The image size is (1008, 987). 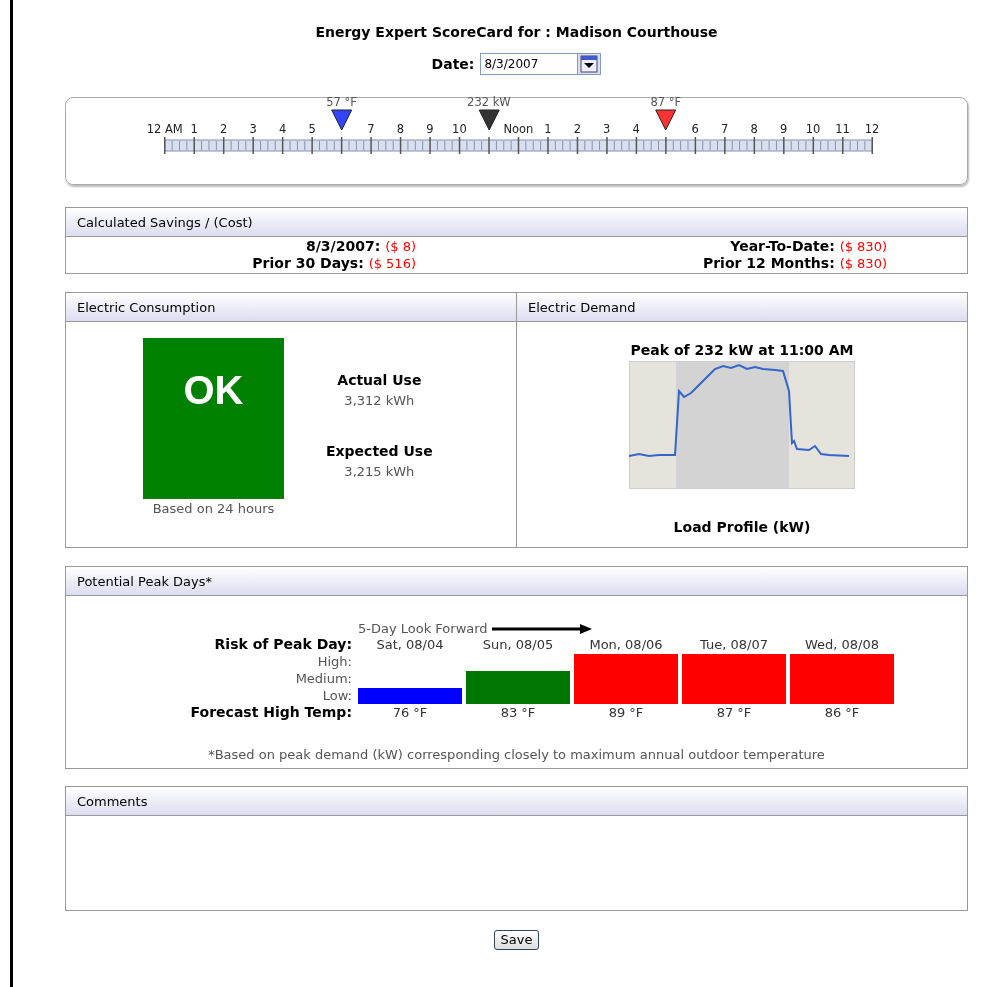 What do you see at coordinates (341, 102) in the screenshot?
I see `marker-reading: 57 °F` at bounding box center [341, 102].